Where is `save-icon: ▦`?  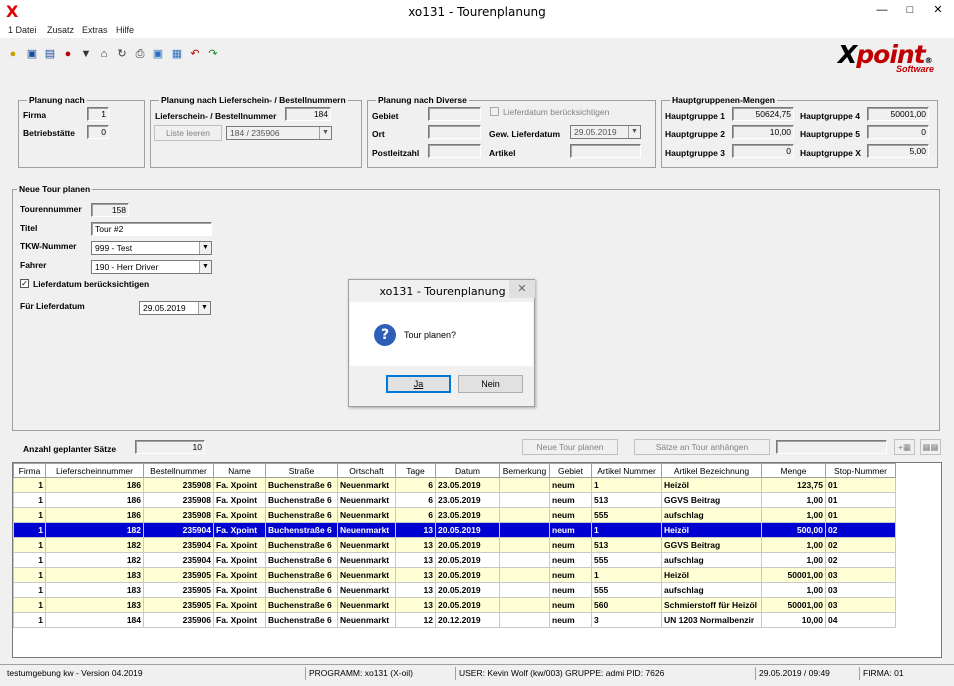 save-icon: ▦ is located at coordinates (177, 54).